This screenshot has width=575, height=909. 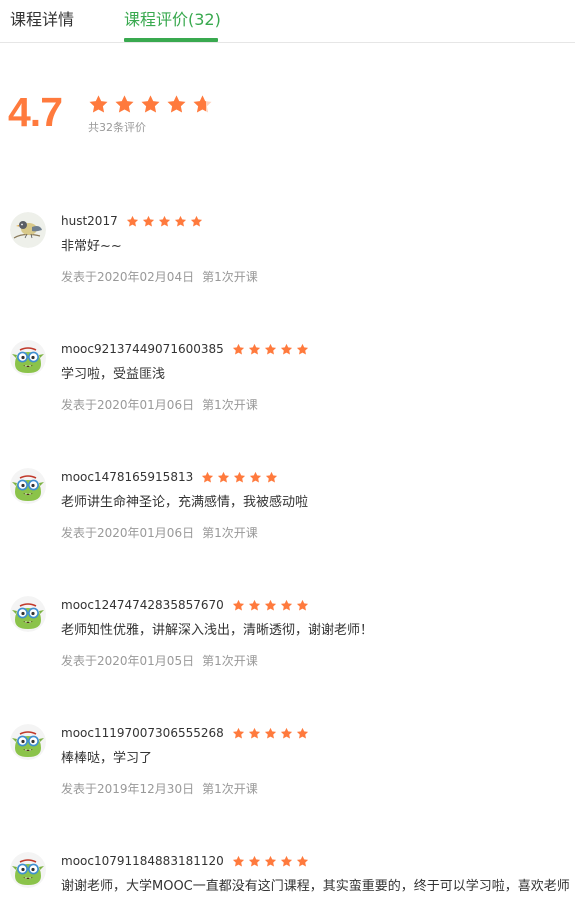 I want to click on review-date: 发表于2019年12月30日, so click(x=128, y=789).